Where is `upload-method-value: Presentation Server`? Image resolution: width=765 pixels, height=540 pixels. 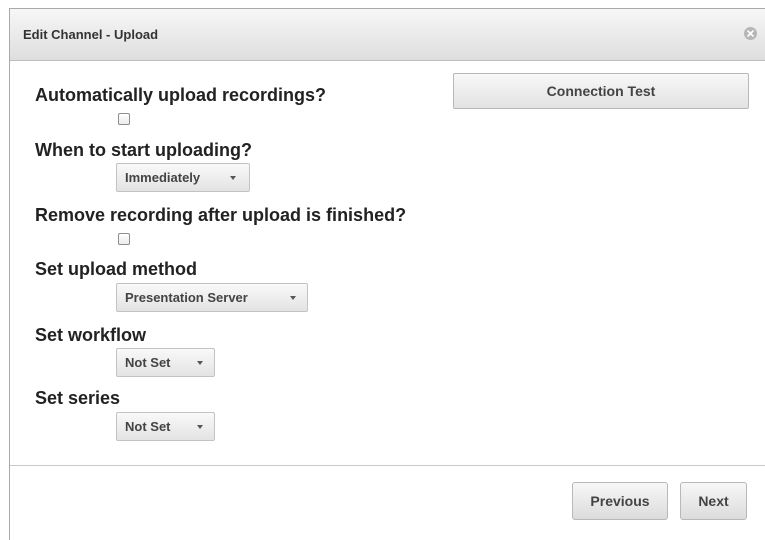
upload-method-value: Presentation Server is located at coordinates (186, 297).